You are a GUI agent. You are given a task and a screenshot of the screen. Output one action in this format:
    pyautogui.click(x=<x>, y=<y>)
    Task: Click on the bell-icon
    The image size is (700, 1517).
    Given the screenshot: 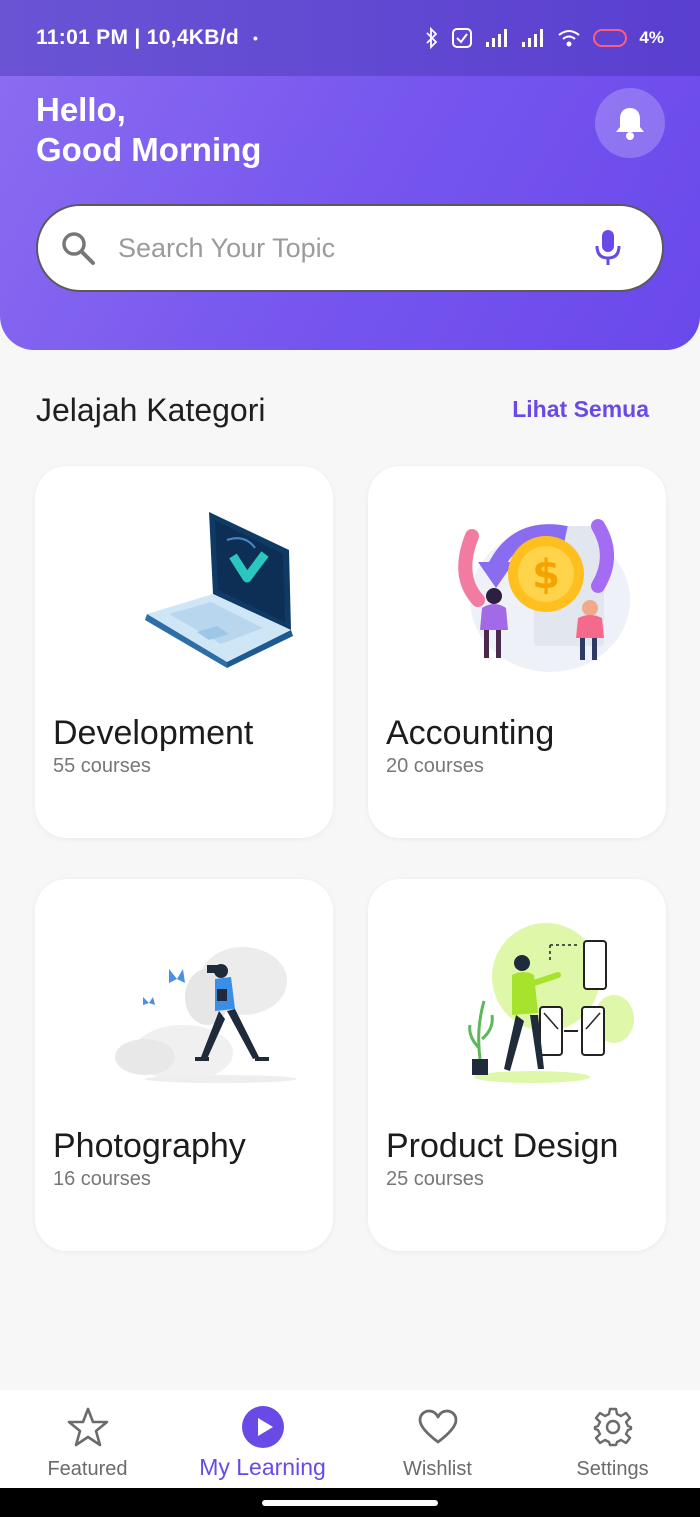 What is the action you would take?
    pyautogui.click(x=630, y=124)
    